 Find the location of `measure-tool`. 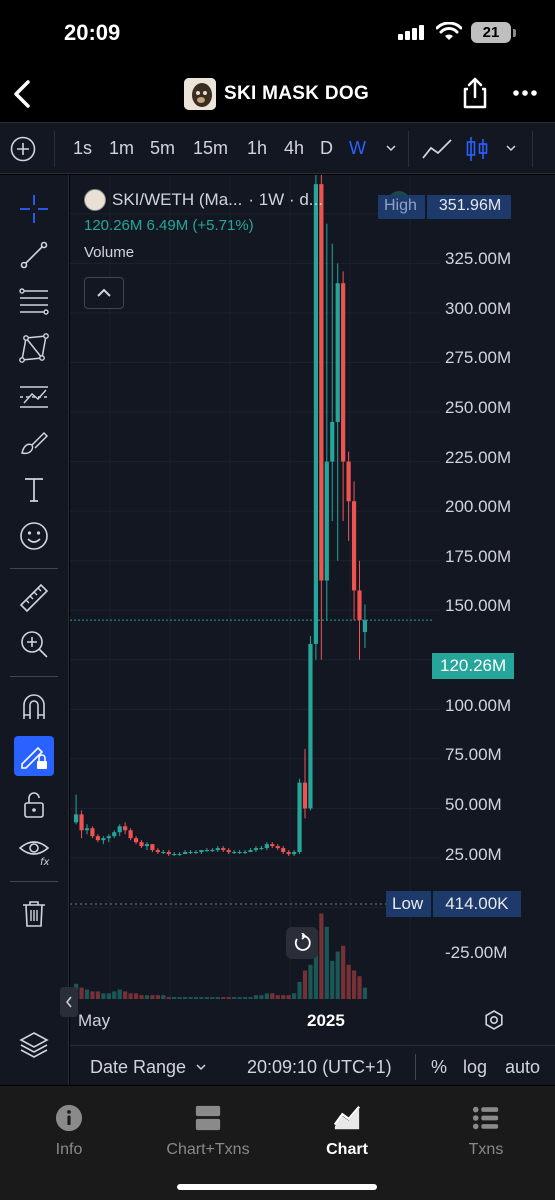

measure-tool is located at coordinates (34, 598).